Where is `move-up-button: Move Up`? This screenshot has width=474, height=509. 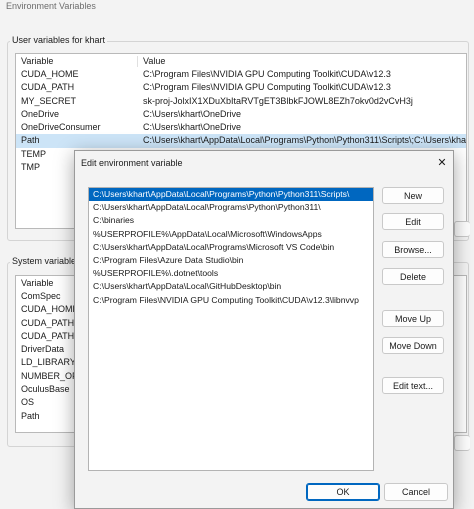 move-up-button: Move Up is located at coordinates (413, 318).